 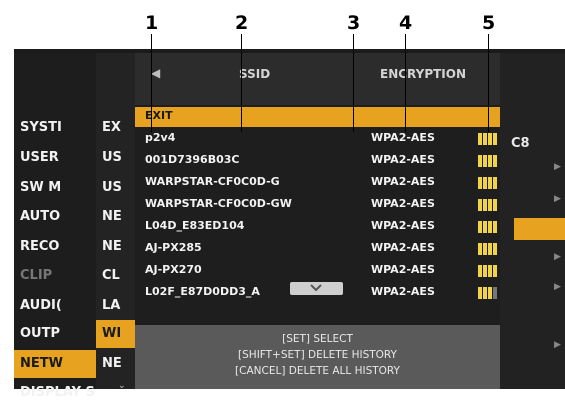 I want to click on callout-4-leader, so click(x=405, y=83).